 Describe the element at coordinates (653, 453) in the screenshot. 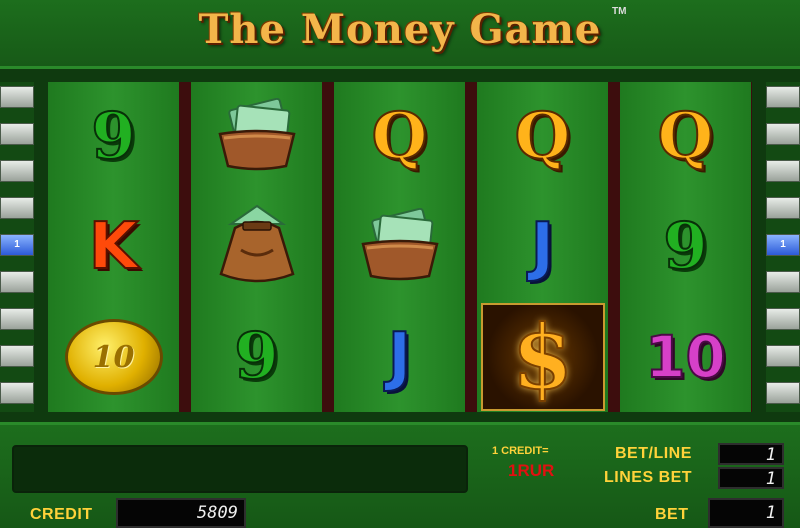

I see `bet-line-label: BET/LINE` at that location.